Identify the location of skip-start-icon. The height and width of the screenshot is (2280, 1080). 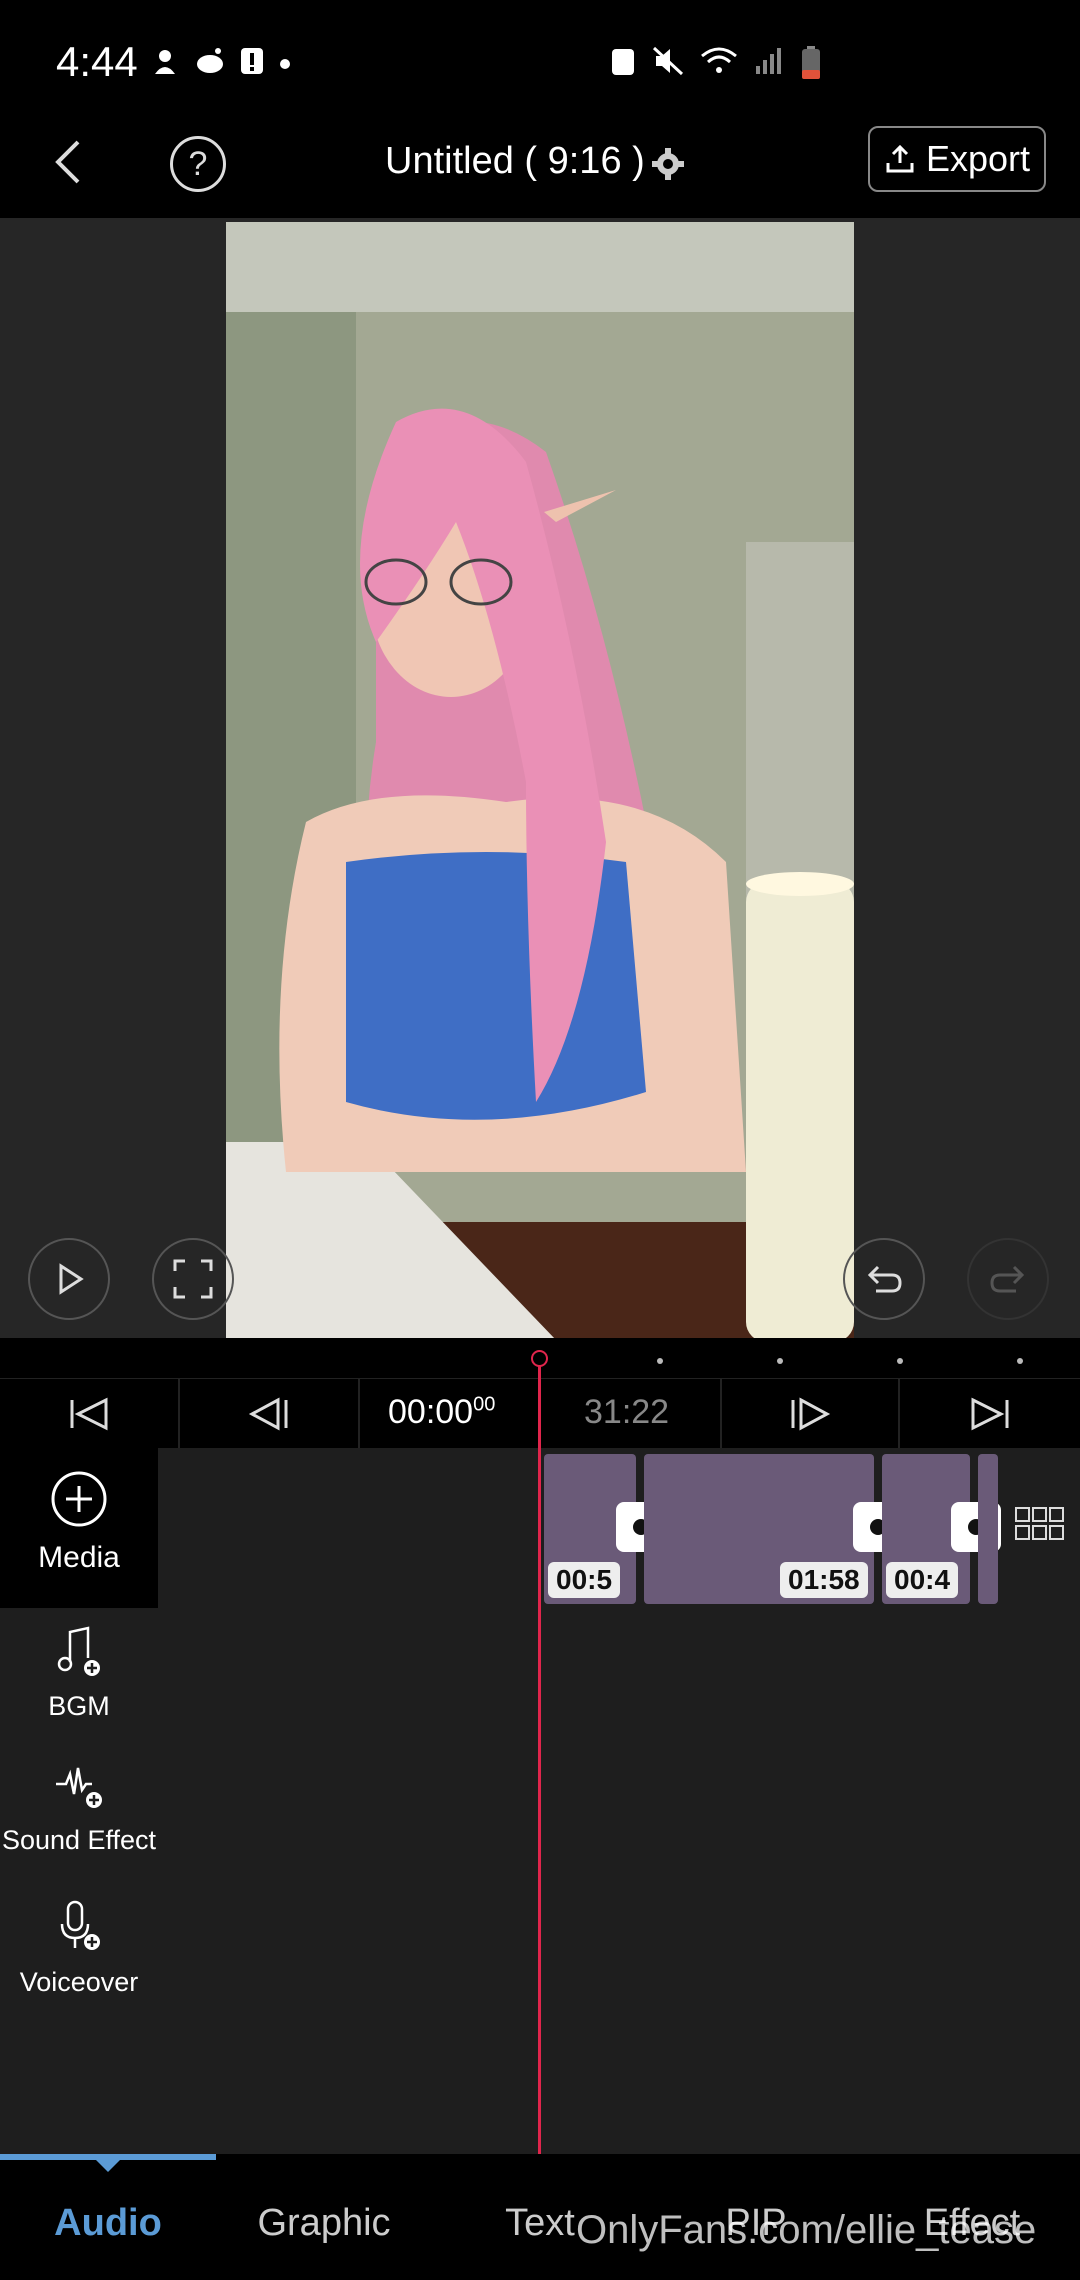
(89, 1414).